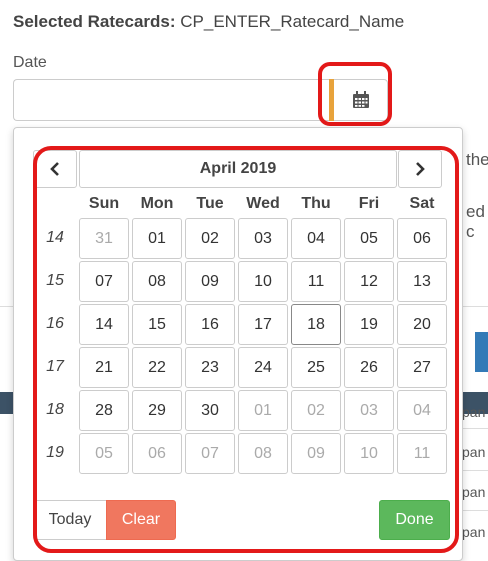 This screenshot has width=488, height=561. I want to click on date-label: Date, so click(30, 62).